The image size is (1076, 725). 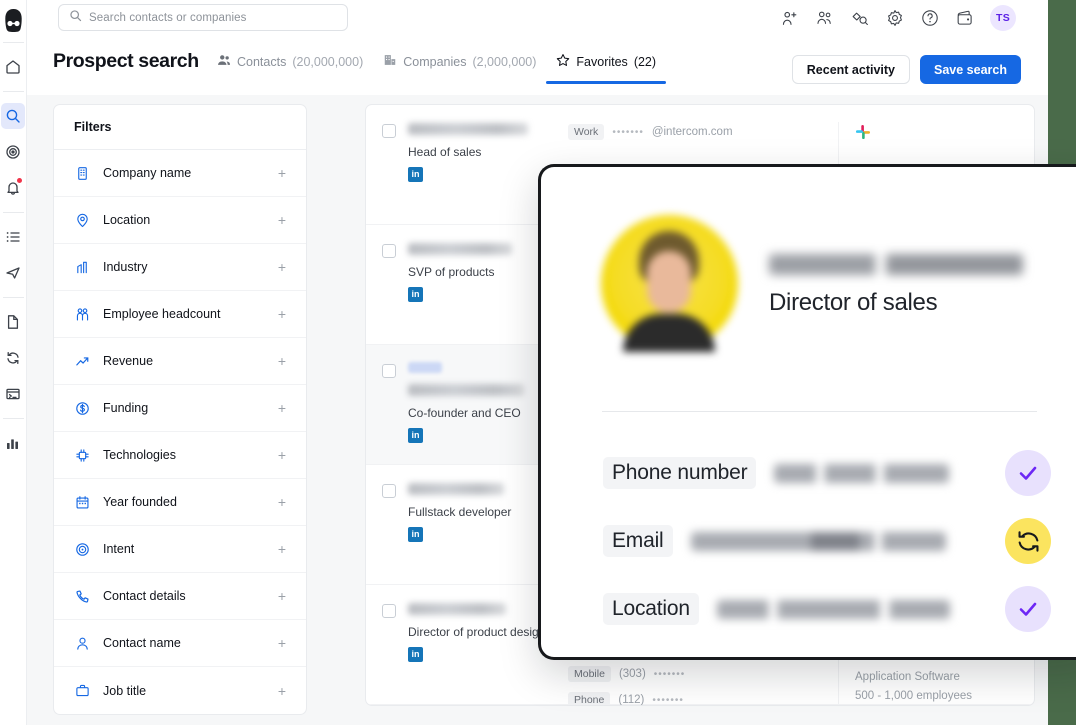 What do you see at coordinates (851, 69) in the screenshot?
I see `recent-activity-button: Recent activity` at bounding box center [851, 69].